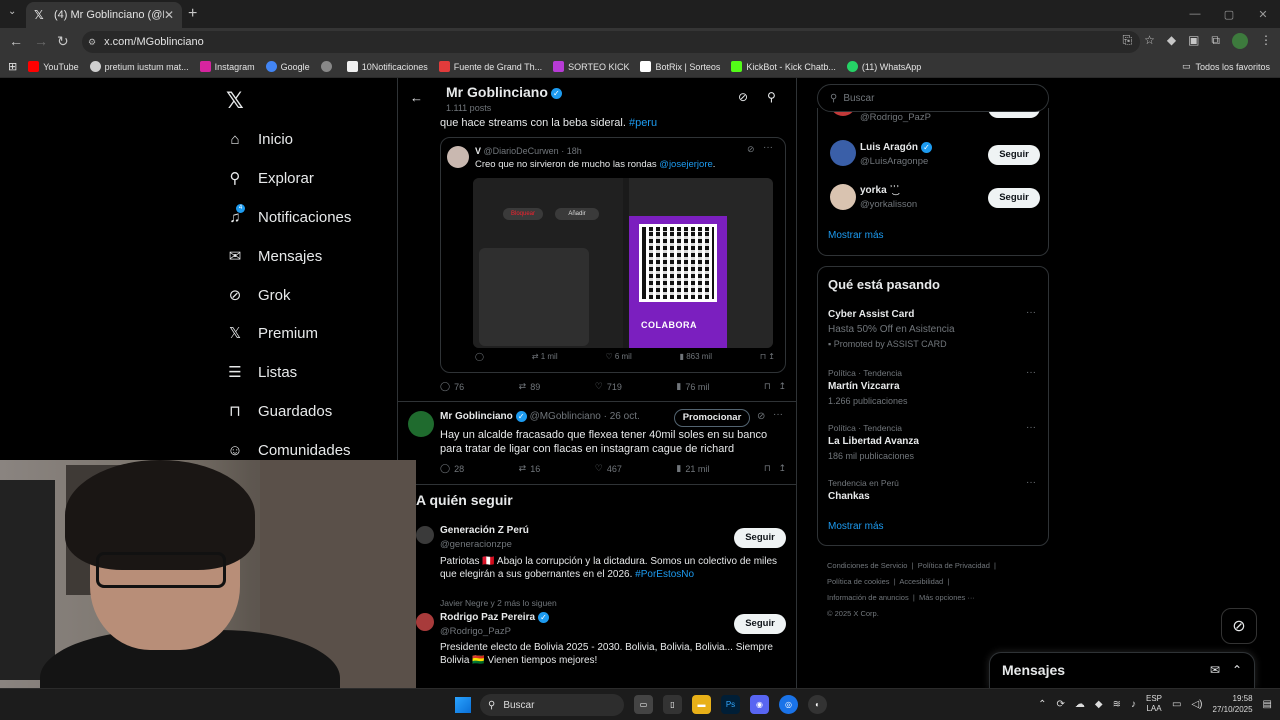 The image size is (1280, 720). What do you see at coordinates (63, 41) in the screenshot?
I see `reload-icon: ↻` at bounding box center [63, 41].